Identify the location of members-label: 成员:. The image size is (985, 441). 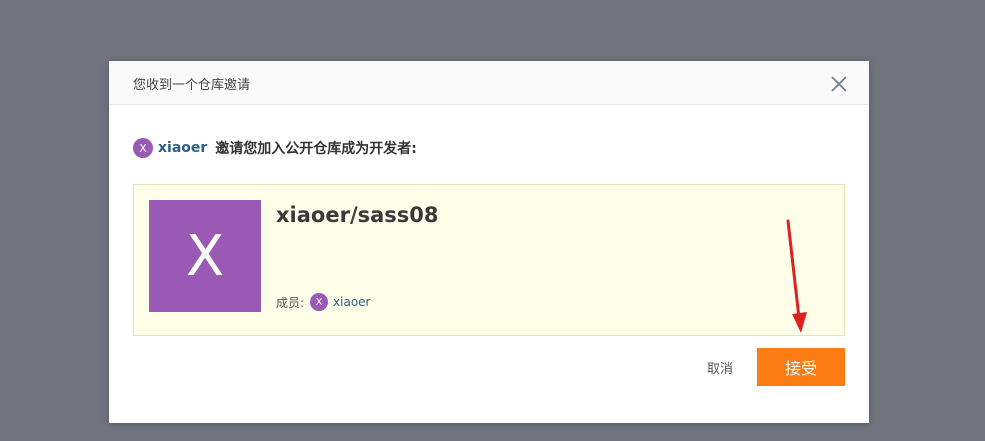
(290, 302).